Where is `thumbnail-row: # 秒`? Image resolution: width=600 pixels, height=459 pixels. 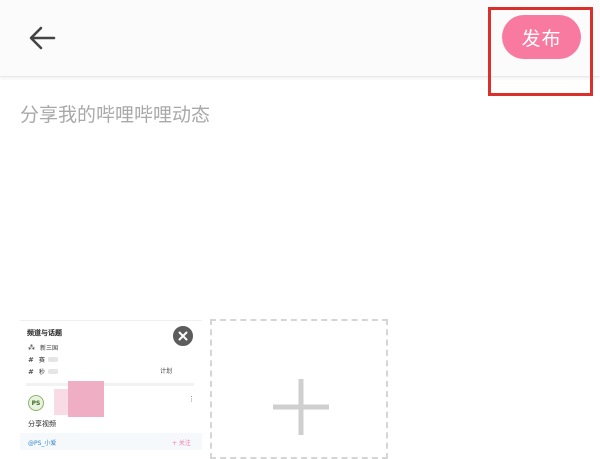
thumbnail-row: # 秒 is located at coordinates (43, 371).